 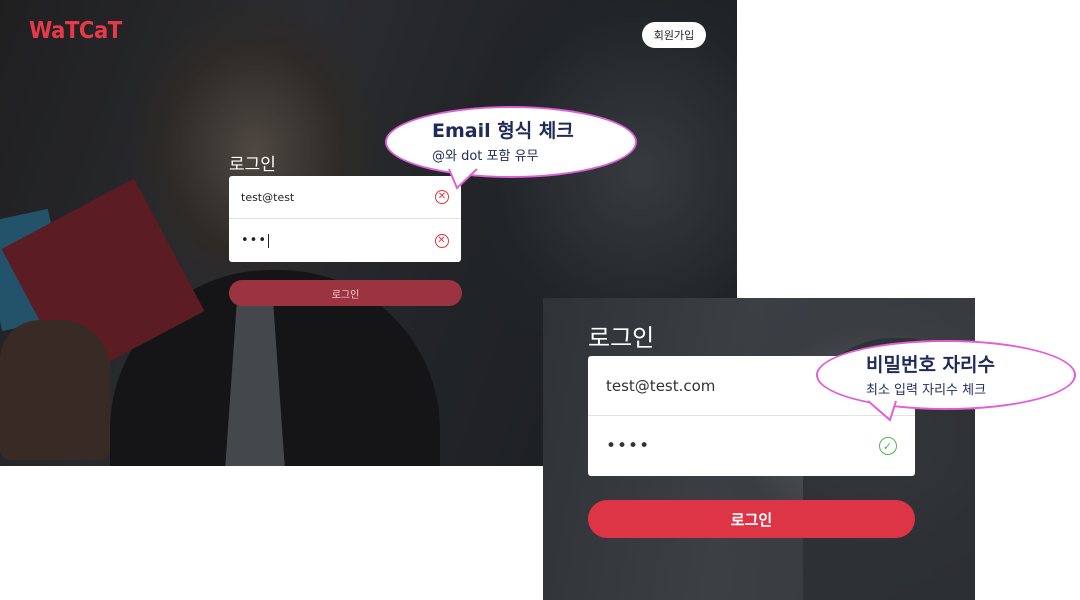 I want to click on password-callout-text: 비밀번호 자리수 최소 입력 자리수 체크, so click(x=930, y=374).